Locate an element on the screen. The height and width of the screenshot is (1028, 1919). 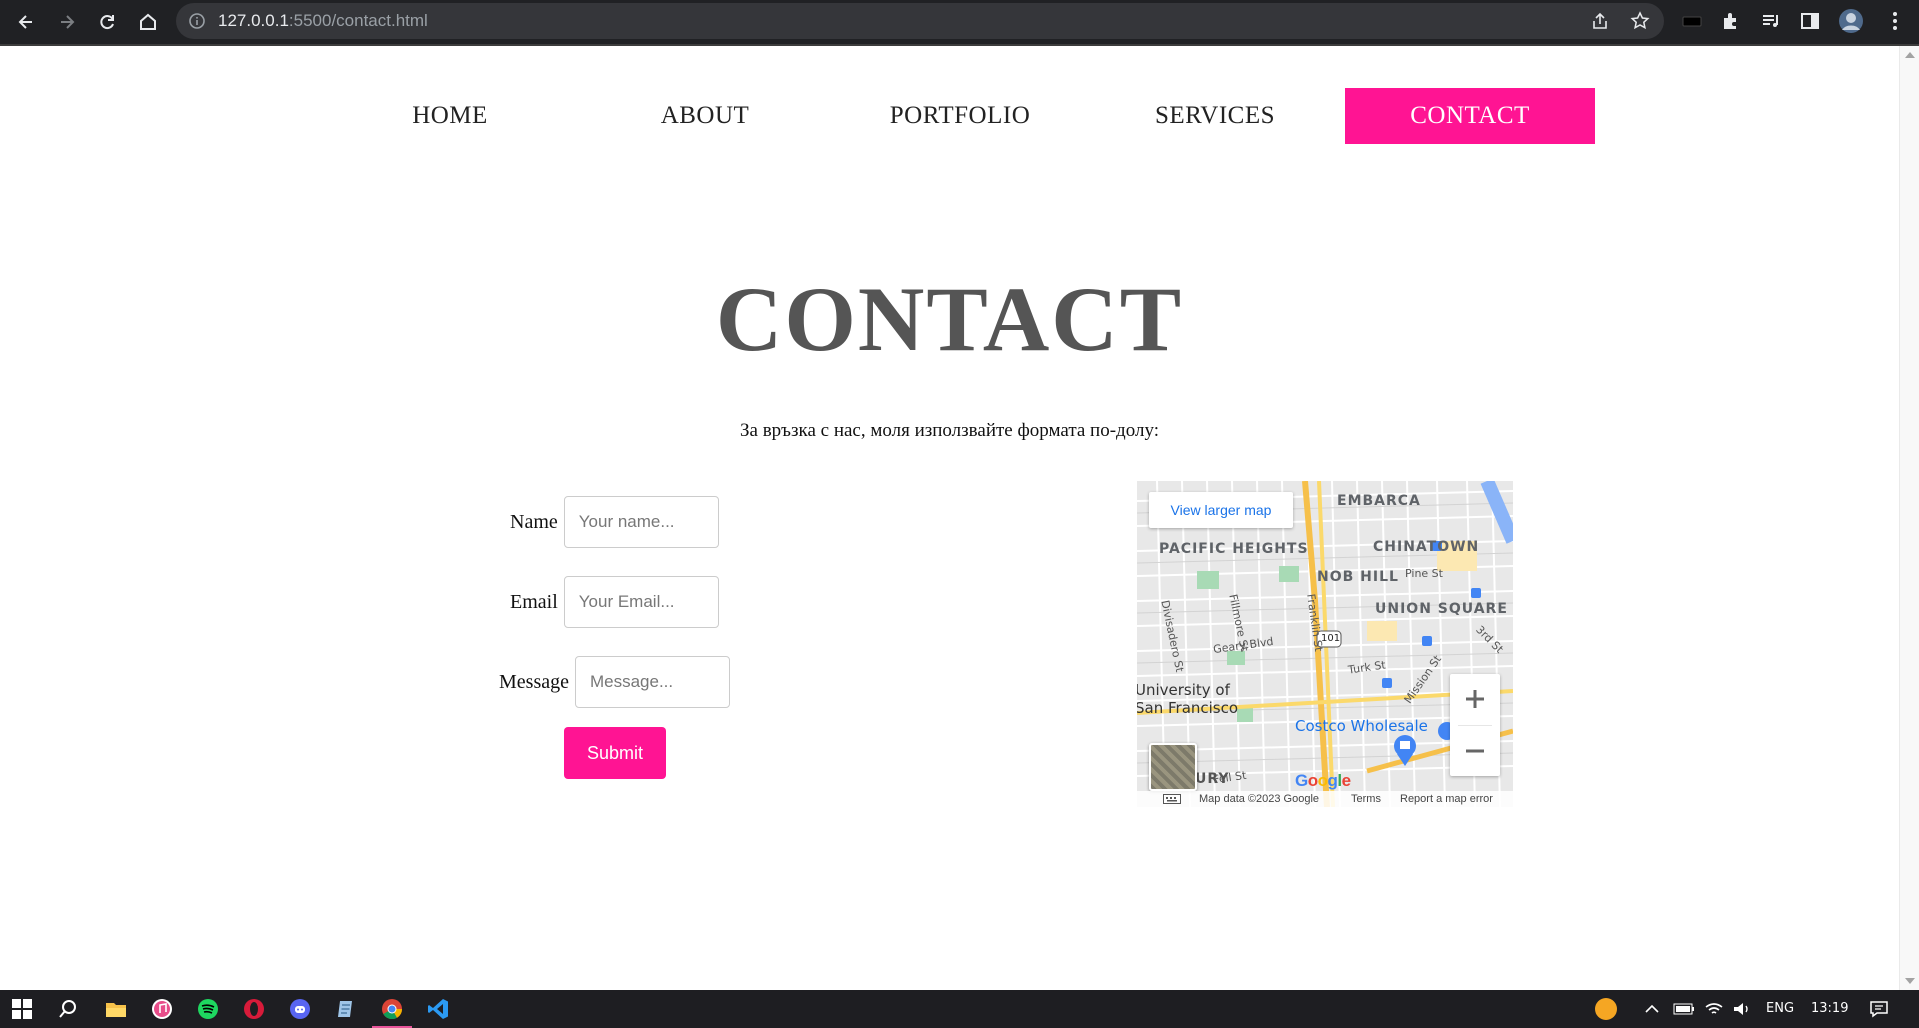
google-logo: Google is located at coordinates (1323, 780).